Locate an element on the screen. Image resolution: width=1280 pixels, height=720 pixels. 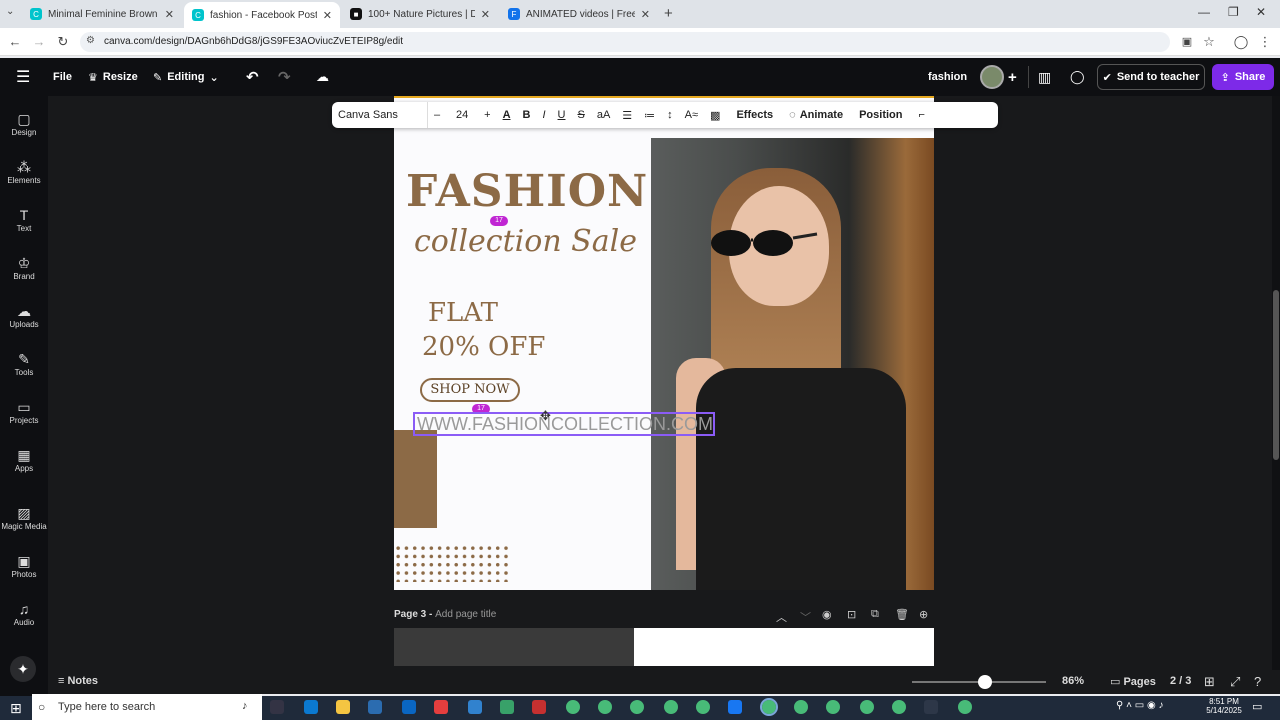
font-family-select: Canva Sans is located at coordinates (380, 115).